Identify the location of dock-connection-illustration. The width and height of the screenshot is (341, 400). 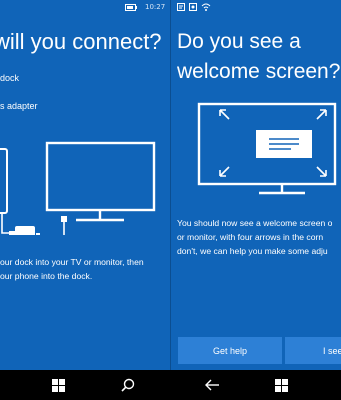
(78, 188).